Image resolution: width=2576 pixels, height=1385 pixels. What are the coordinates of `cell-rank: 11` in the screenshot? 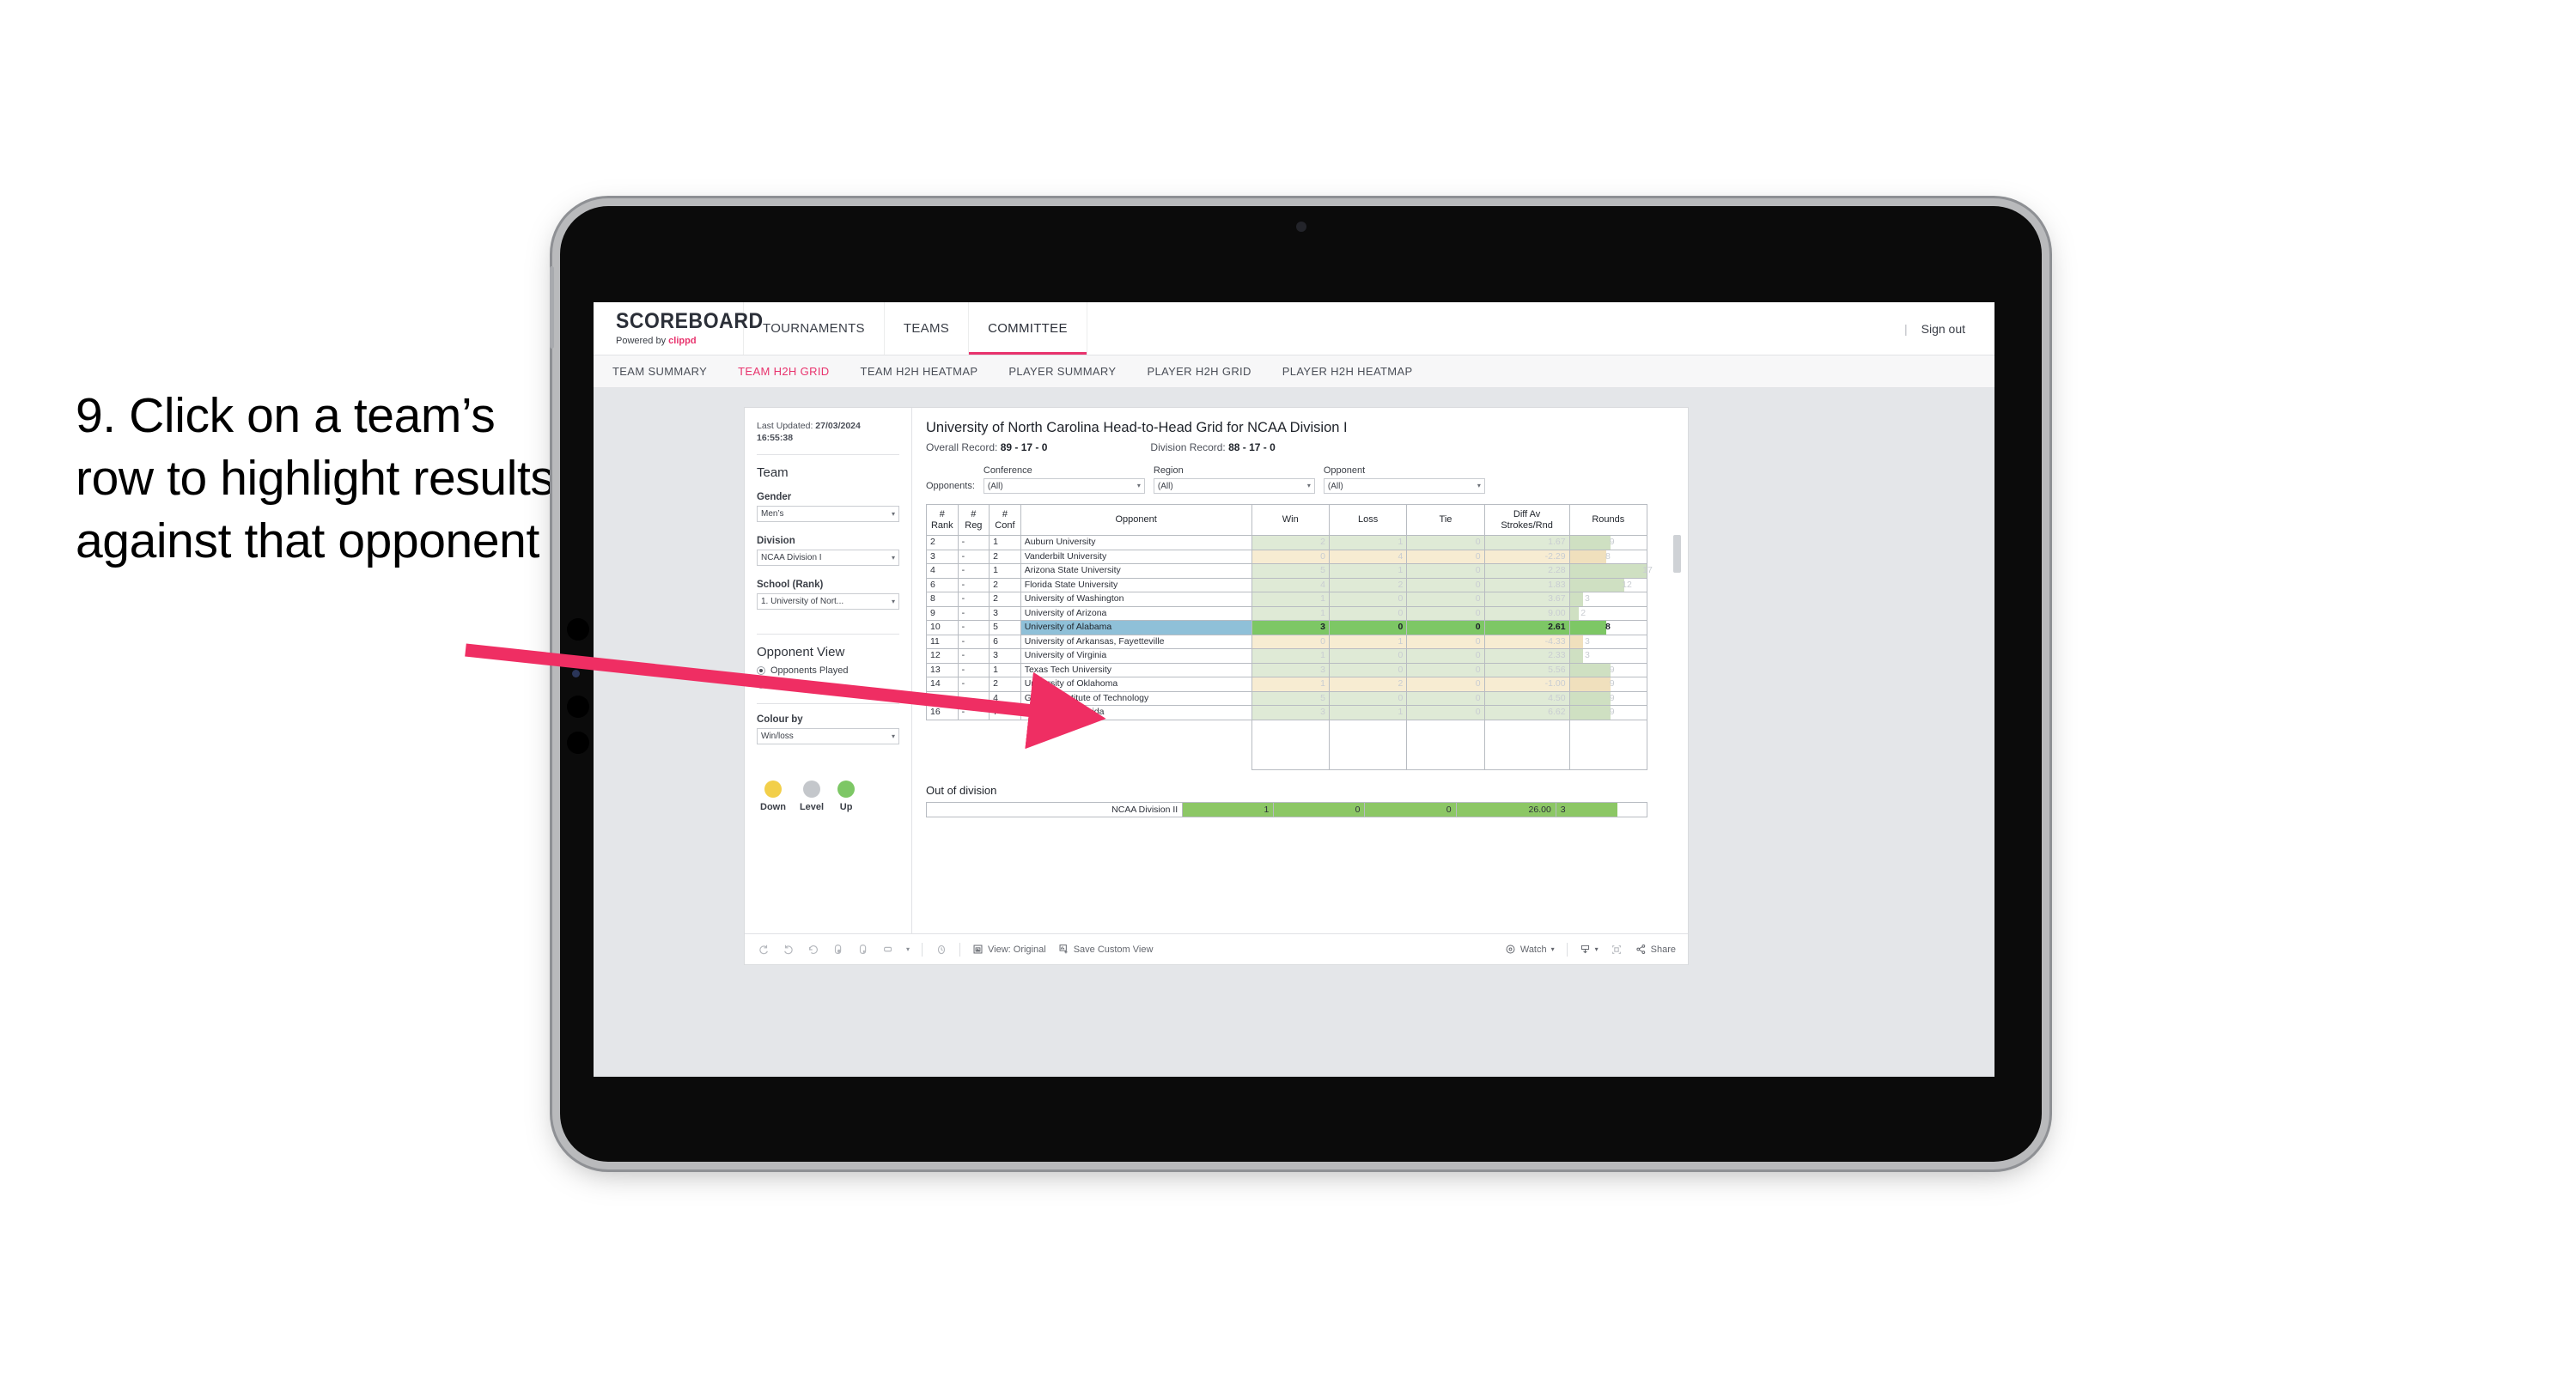 It's located at (942, 641).